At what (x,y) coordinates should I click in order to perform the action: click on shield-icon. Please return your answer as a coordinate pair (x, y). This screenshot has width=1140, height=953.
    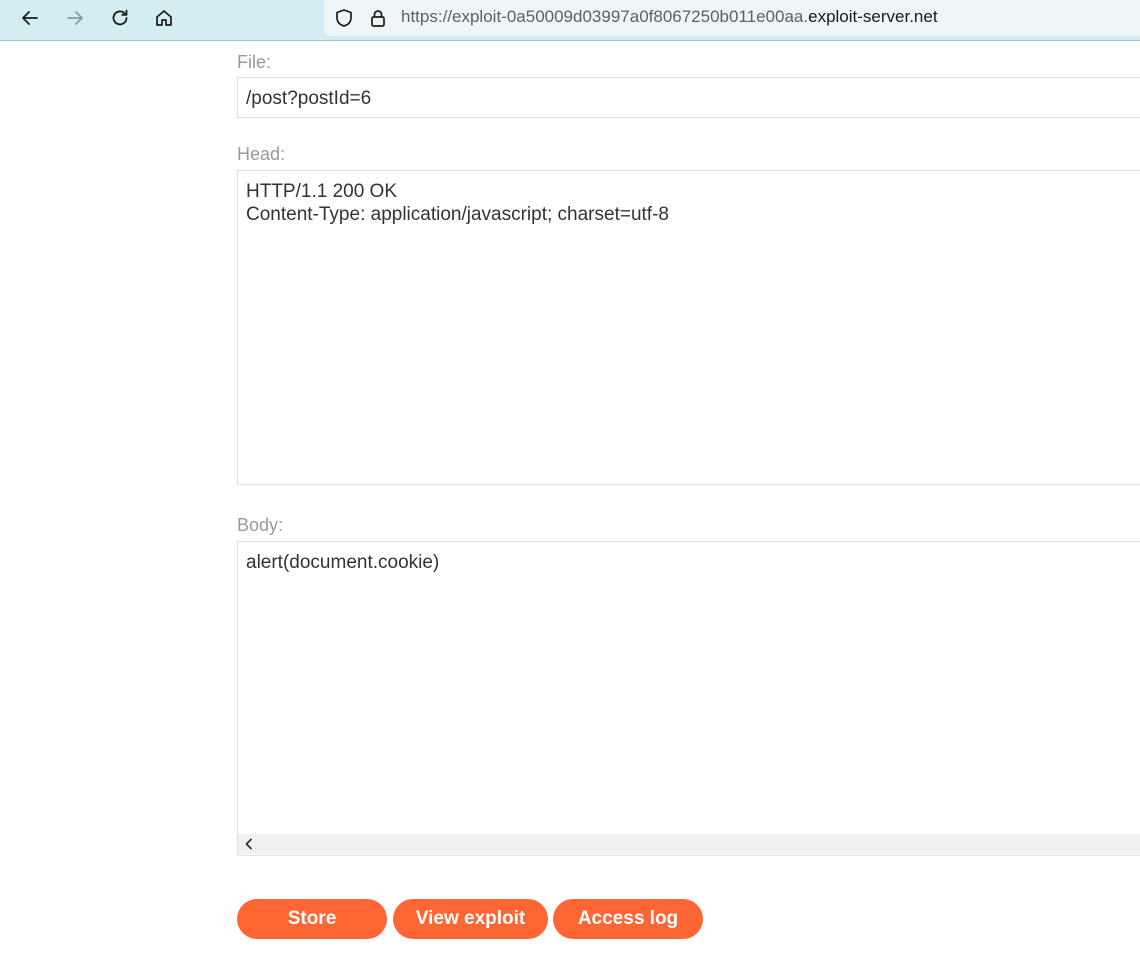
    Looking at the image, I should click on (344, 18).